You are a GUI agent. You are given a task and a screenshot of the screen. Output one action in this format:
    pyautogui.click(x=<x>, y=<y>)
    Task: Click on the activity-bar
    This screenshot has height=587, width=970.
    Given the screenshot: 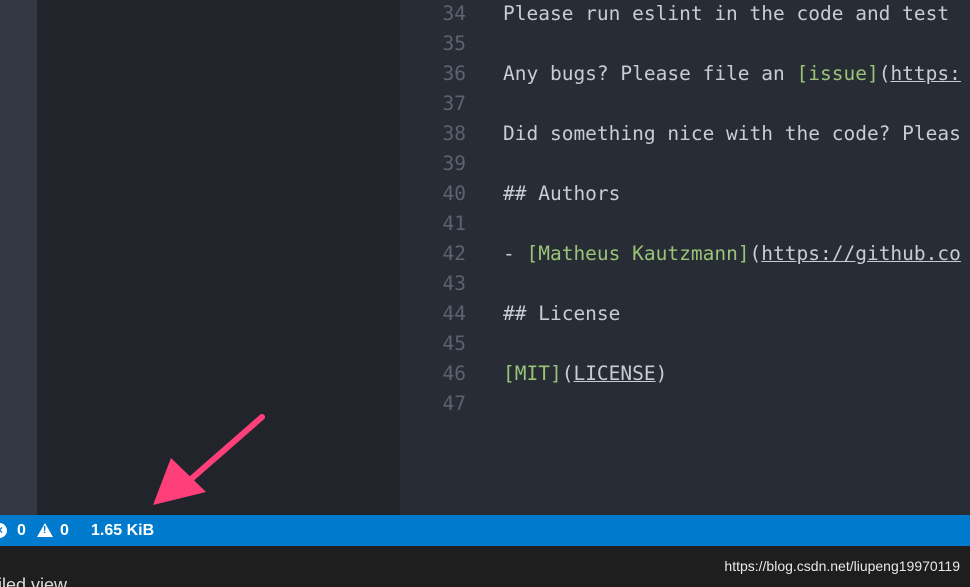 What is the action you would take?
    pyautogui.click(x=18, y=257)
    